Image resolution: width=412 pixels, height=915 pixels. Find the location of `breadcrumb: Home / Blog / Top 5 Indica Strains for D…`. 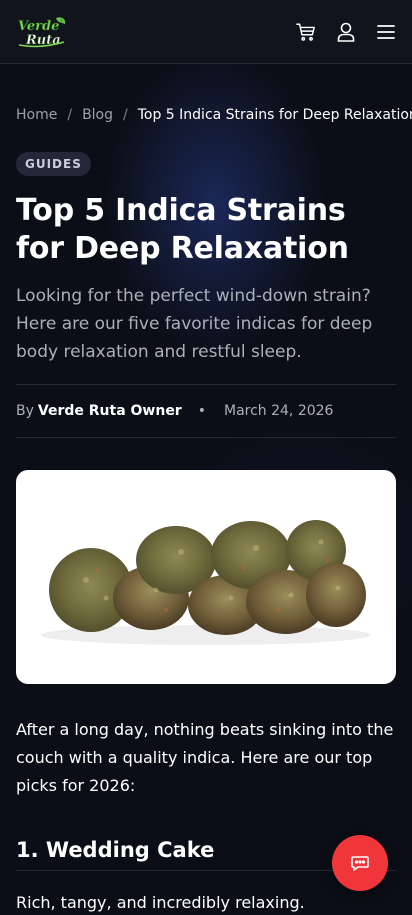

breadcrumb: Home / Blog / Top 5 Indica Strains for D… is located at coordinates (214, 115).